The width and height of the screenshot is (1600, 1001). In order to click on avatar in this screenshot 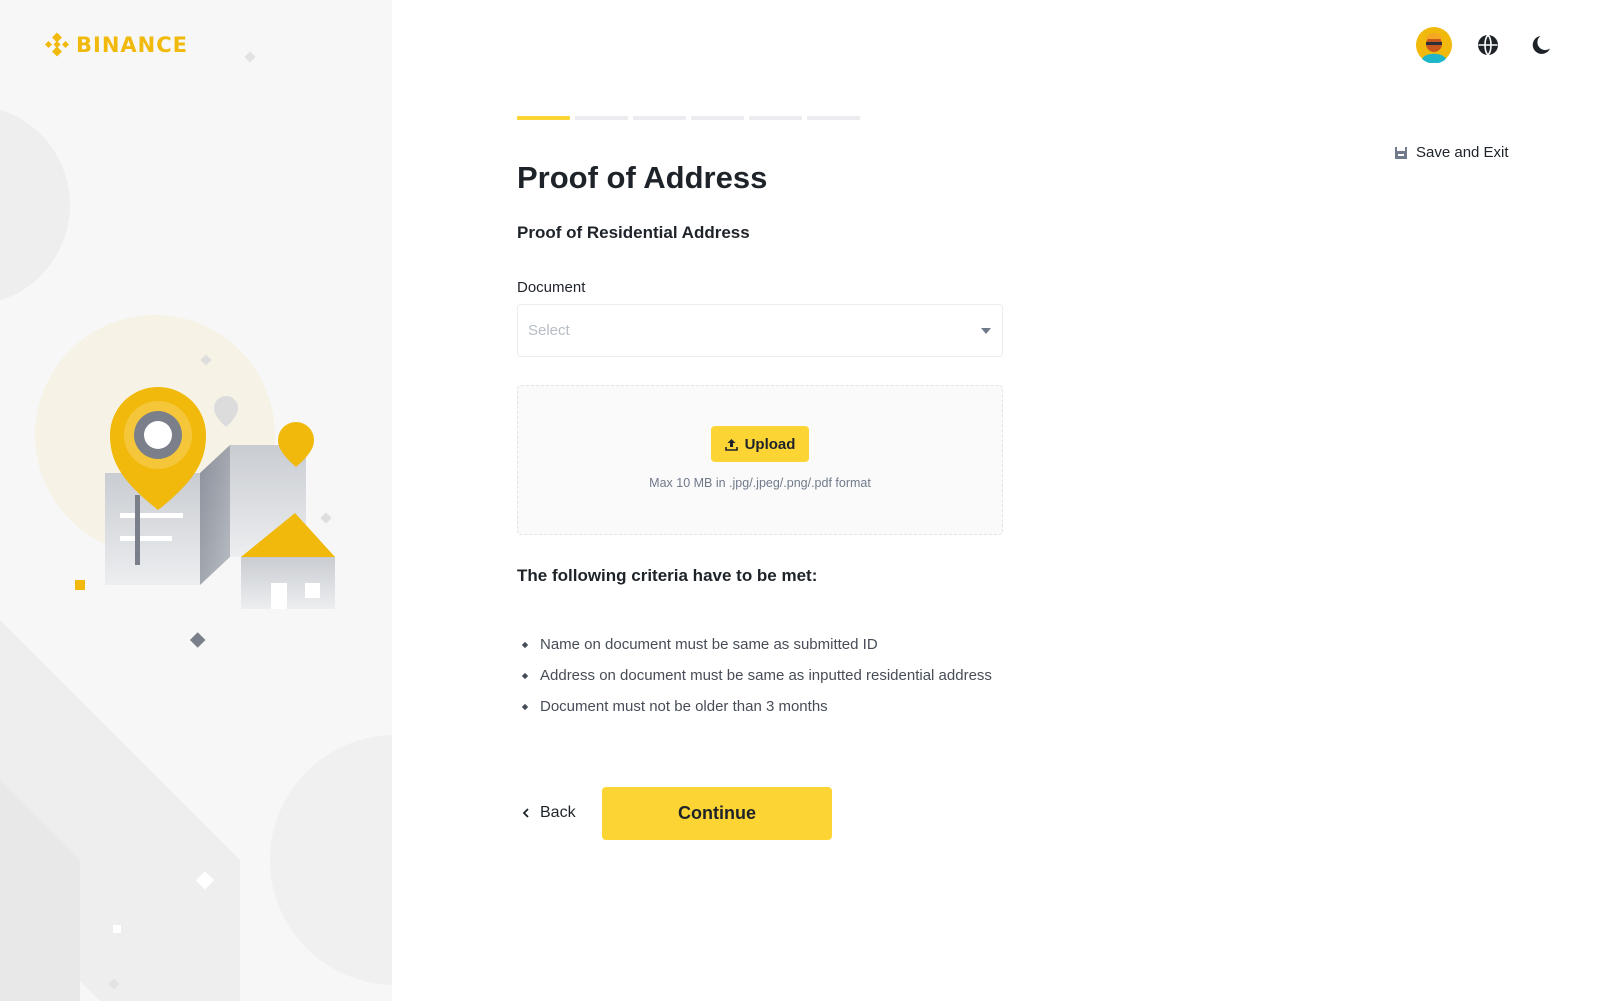, I will do `click(1434, 45)`.